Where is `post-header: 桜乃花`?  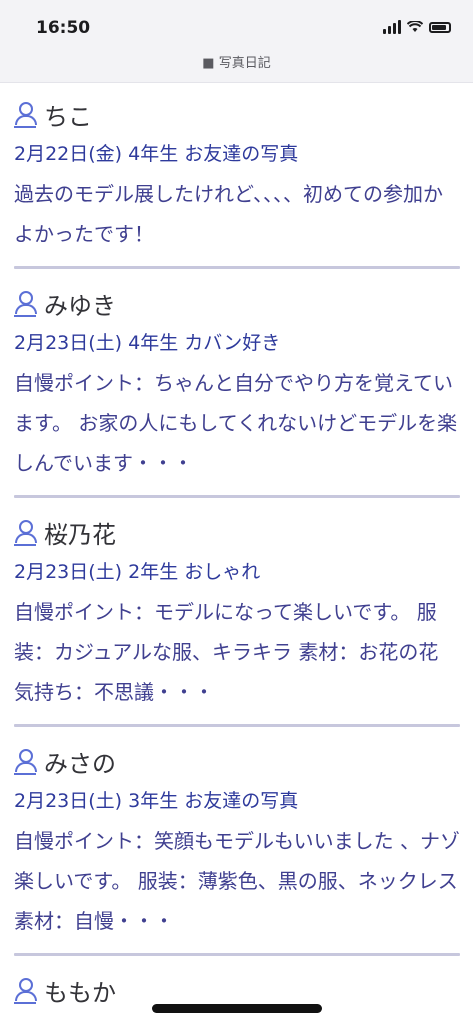
post-header: 桜乃花 is located at coordinates (237, 532).